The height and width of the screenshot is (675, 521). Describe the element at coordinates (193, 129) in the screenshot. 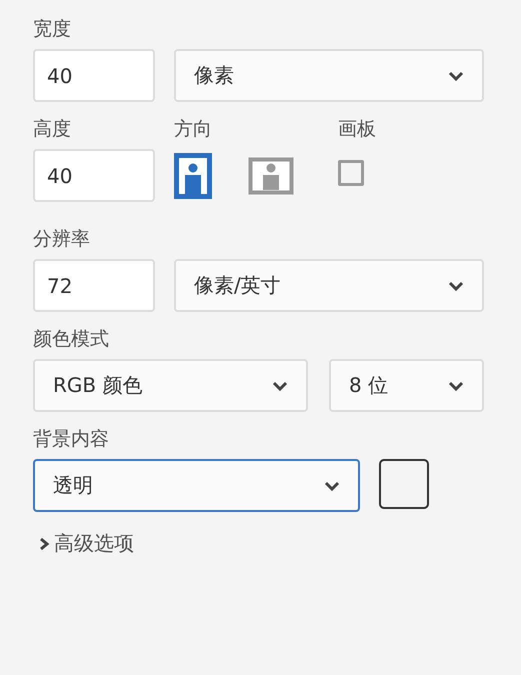

I see `orientation-label: 方向` at that location.